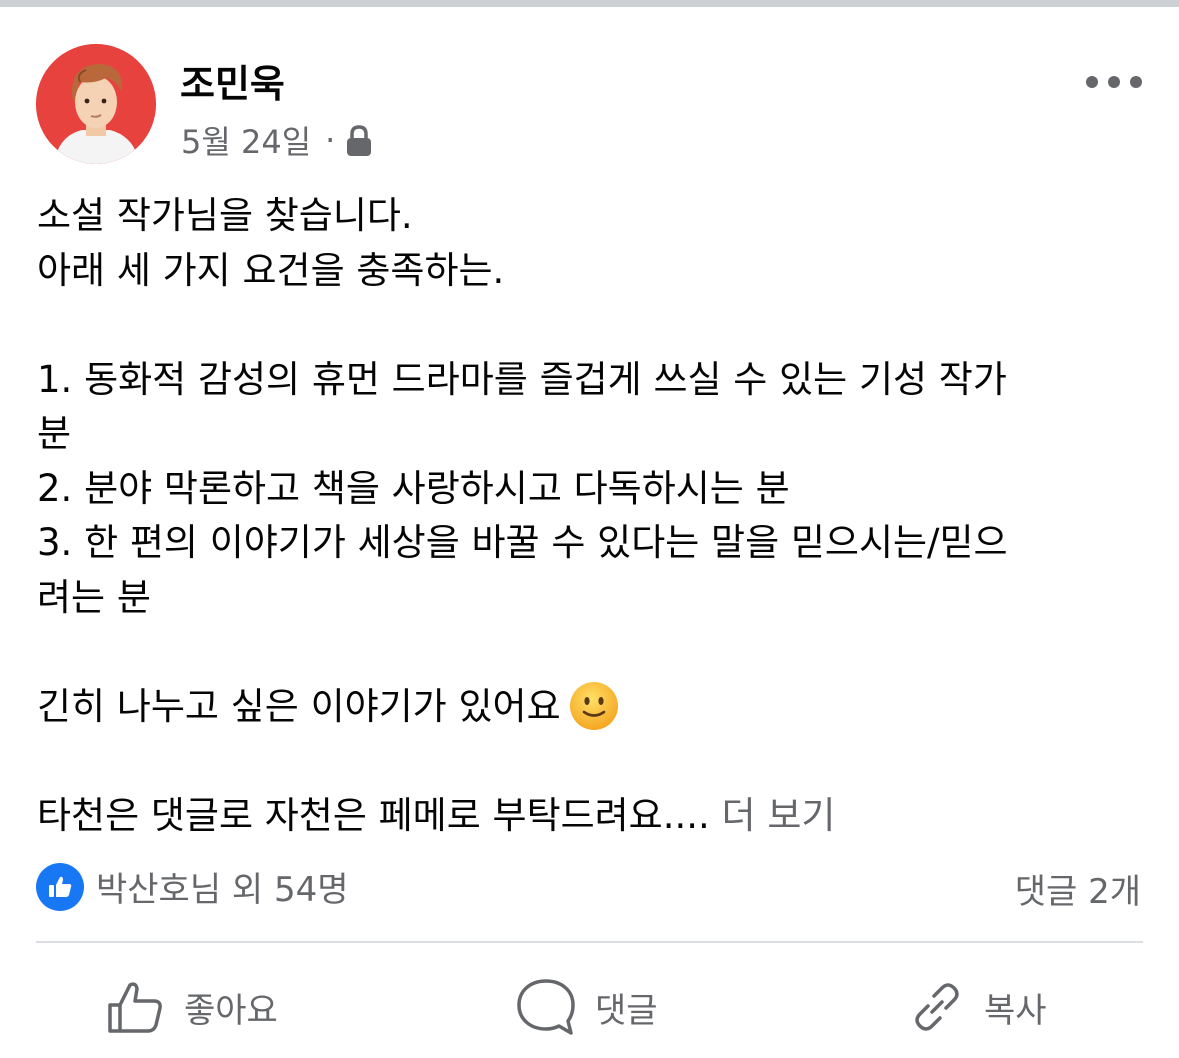  I want to click on like-label: 좋아요, so click(231, 1010).